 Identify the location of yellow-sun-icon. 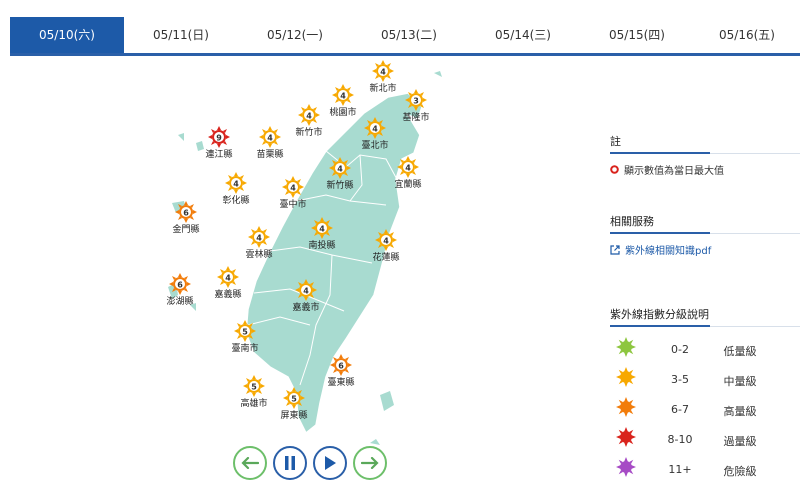
(626, 377).